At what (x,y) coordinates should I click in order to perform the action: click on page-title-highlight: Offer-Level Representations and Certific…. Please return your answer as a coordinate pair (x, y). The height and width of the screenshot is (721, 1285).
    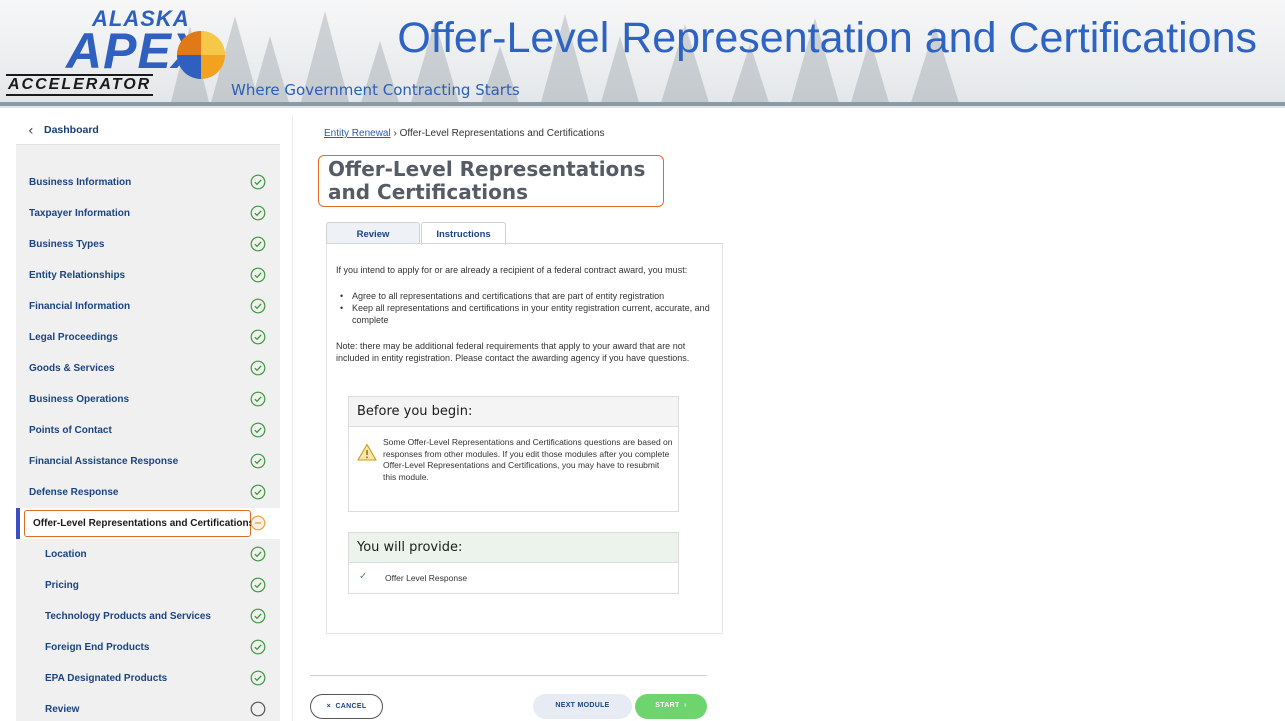
    Looking at the image, I should click on (491, 181).